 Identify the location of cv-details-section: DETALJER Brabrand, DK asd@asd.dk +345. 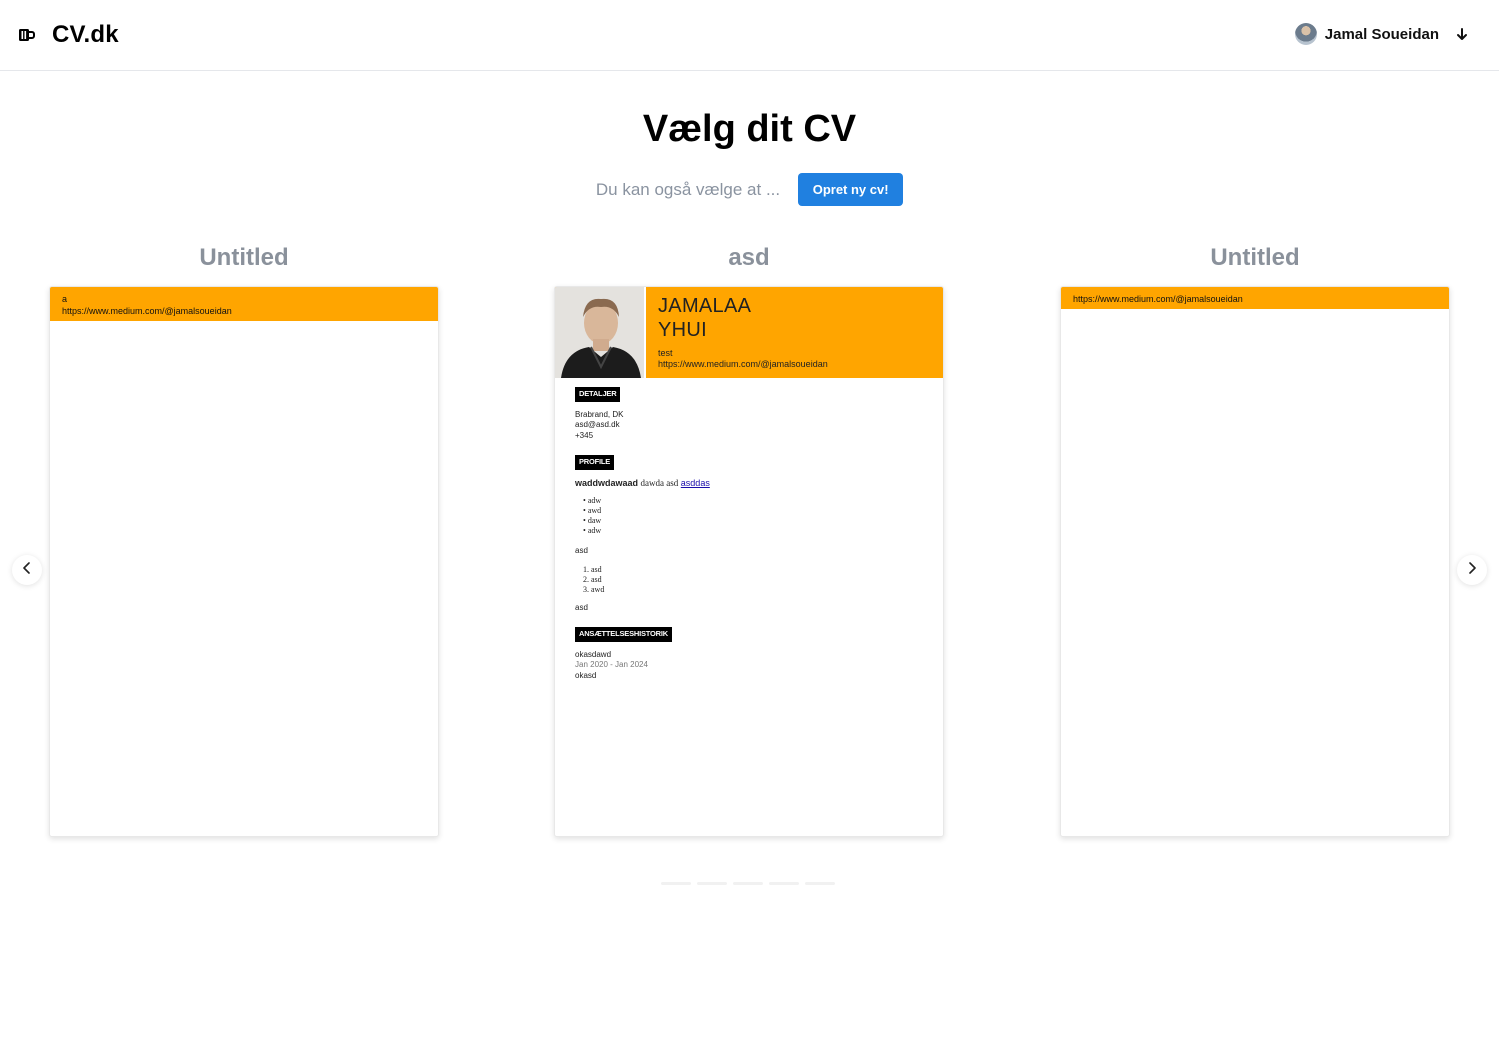
(749, 414).